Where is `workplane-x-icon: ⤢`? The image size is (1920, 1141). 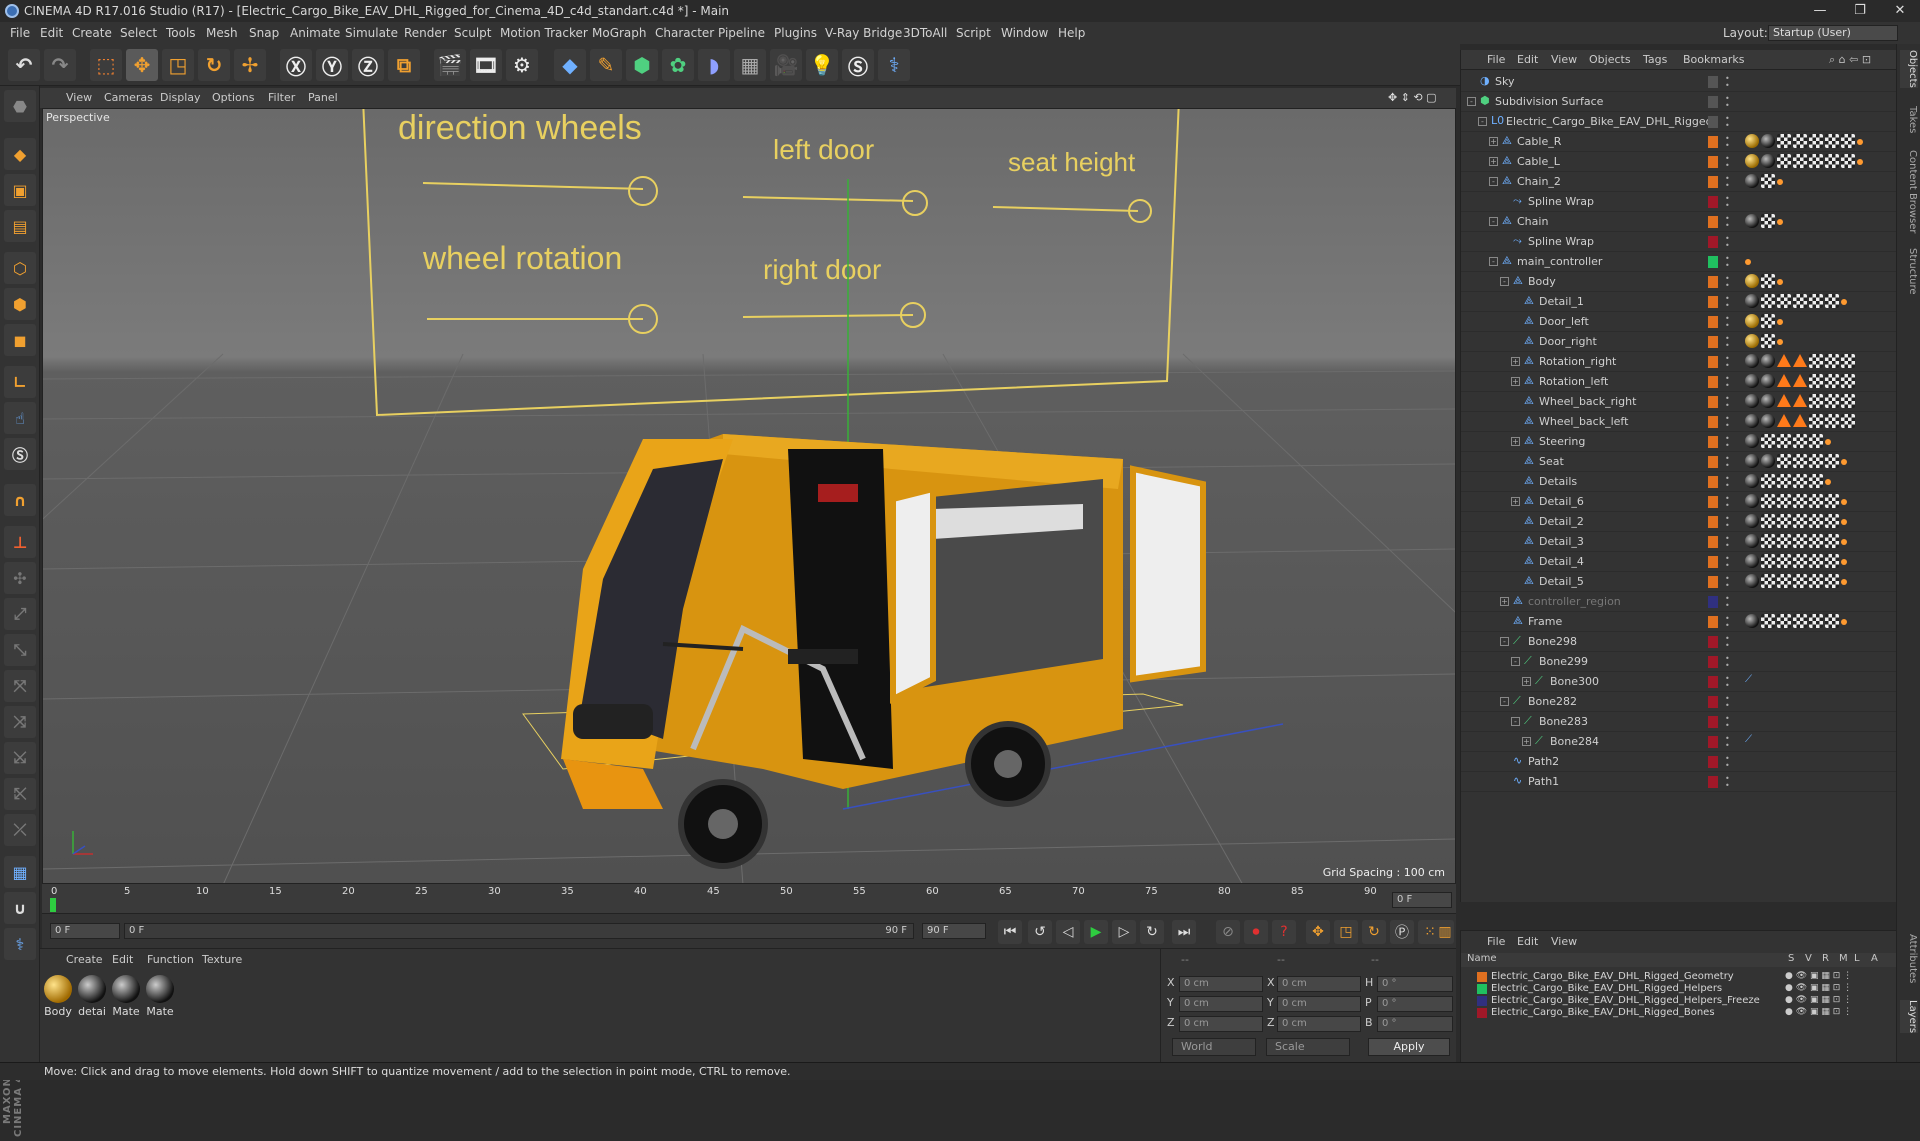 workplane-x-icon: ⤢ is located at coordinates (20, 614).